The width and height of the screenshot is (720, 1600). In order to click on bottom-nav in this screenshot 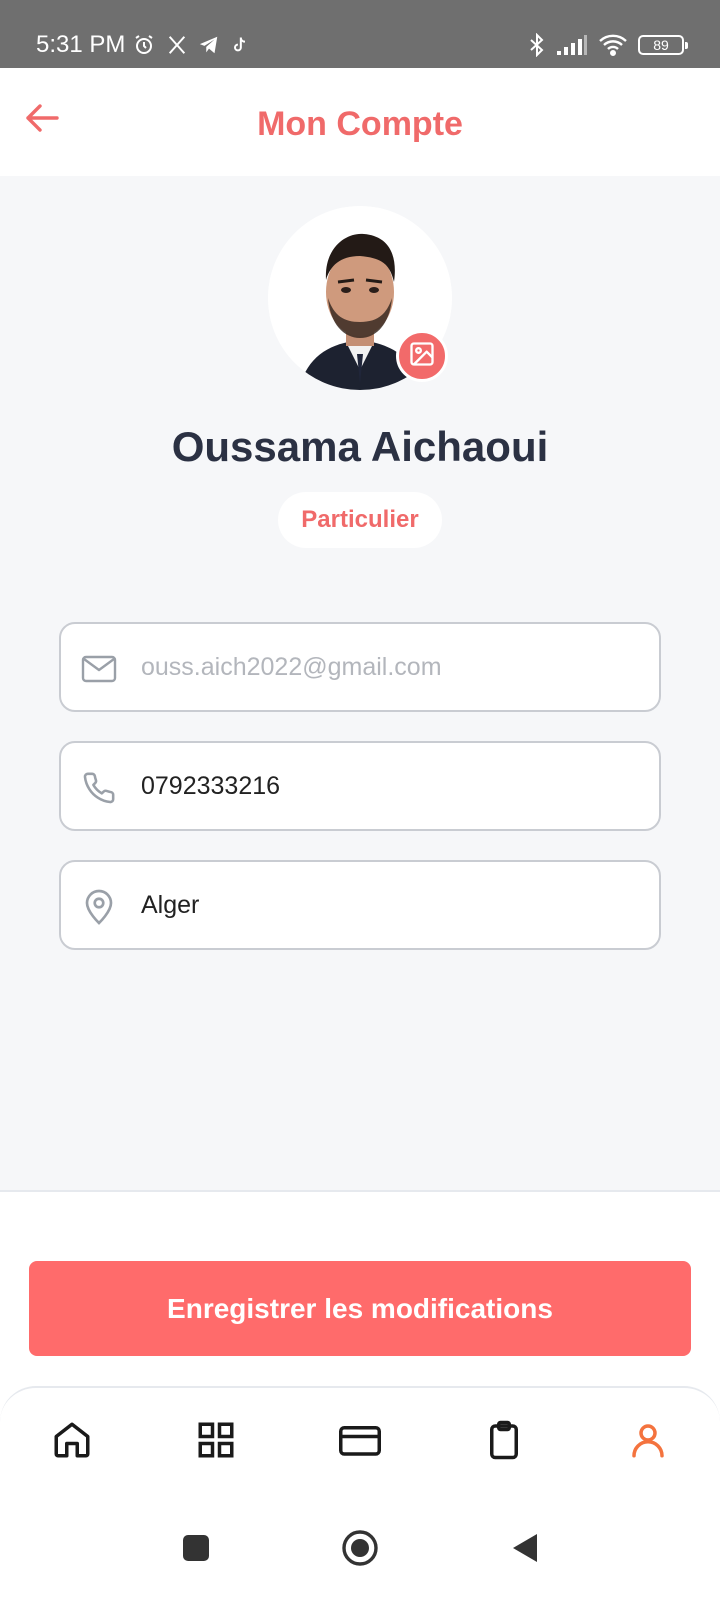, I will do `click(360, 1446)`.